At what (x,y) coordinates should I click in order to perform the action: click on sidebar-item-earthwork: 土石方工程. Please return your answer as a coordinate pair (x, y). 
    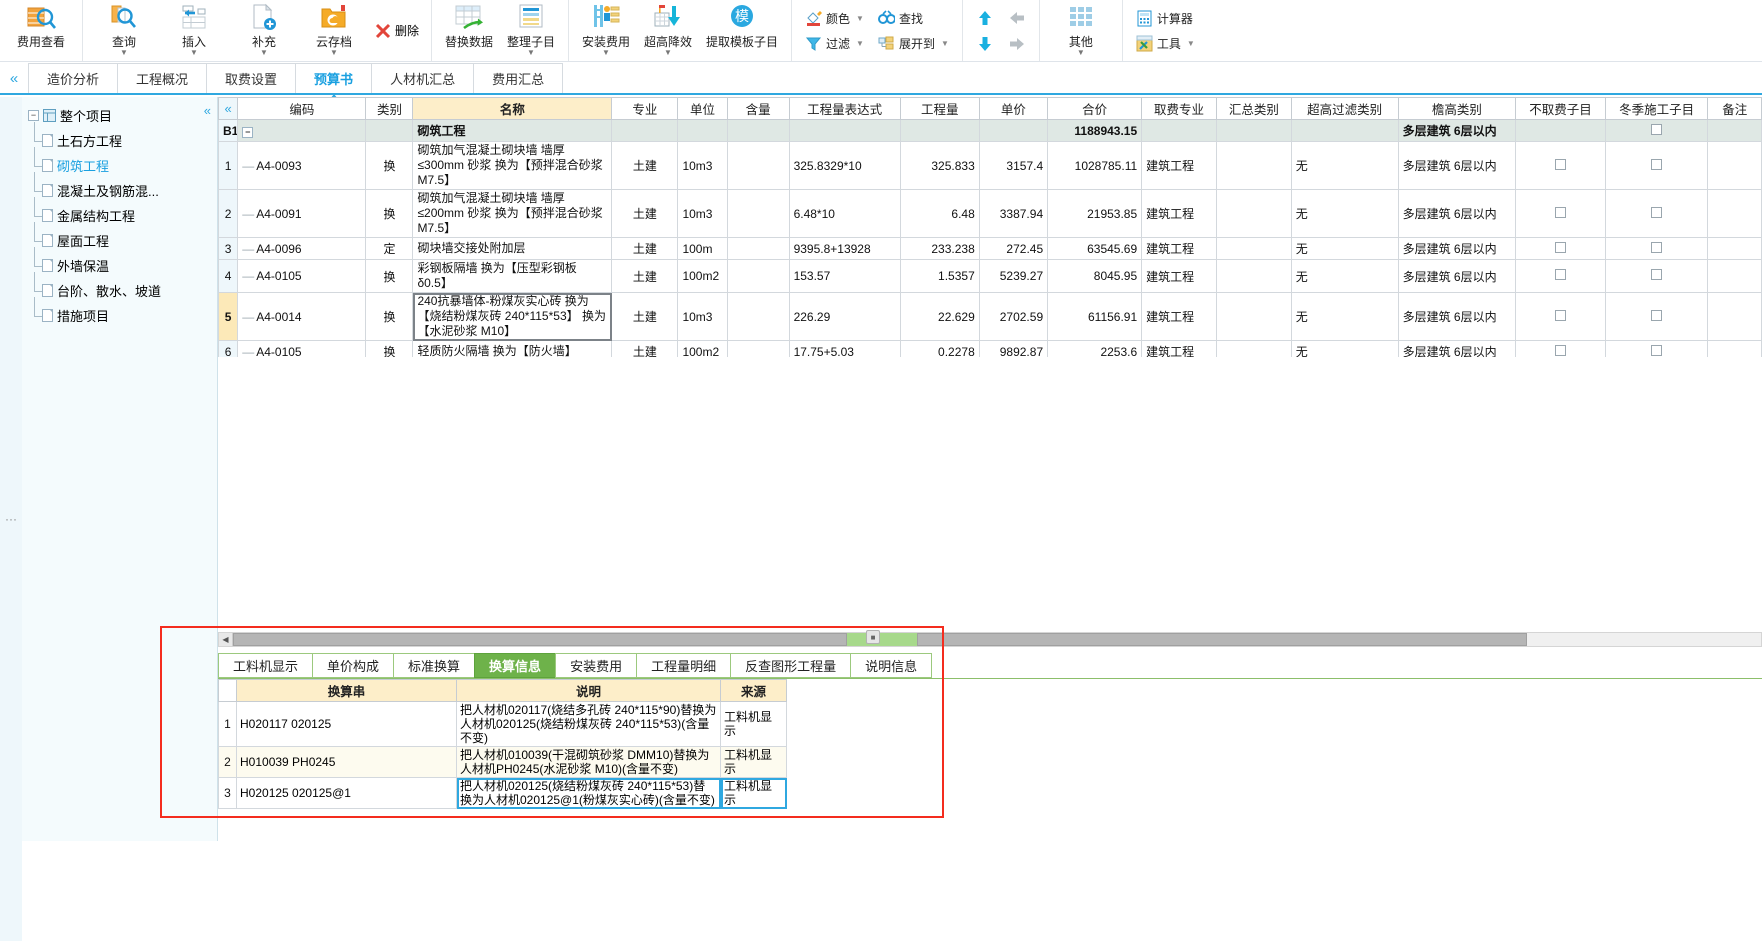
    Looking at the image, I should click on (121, 137).